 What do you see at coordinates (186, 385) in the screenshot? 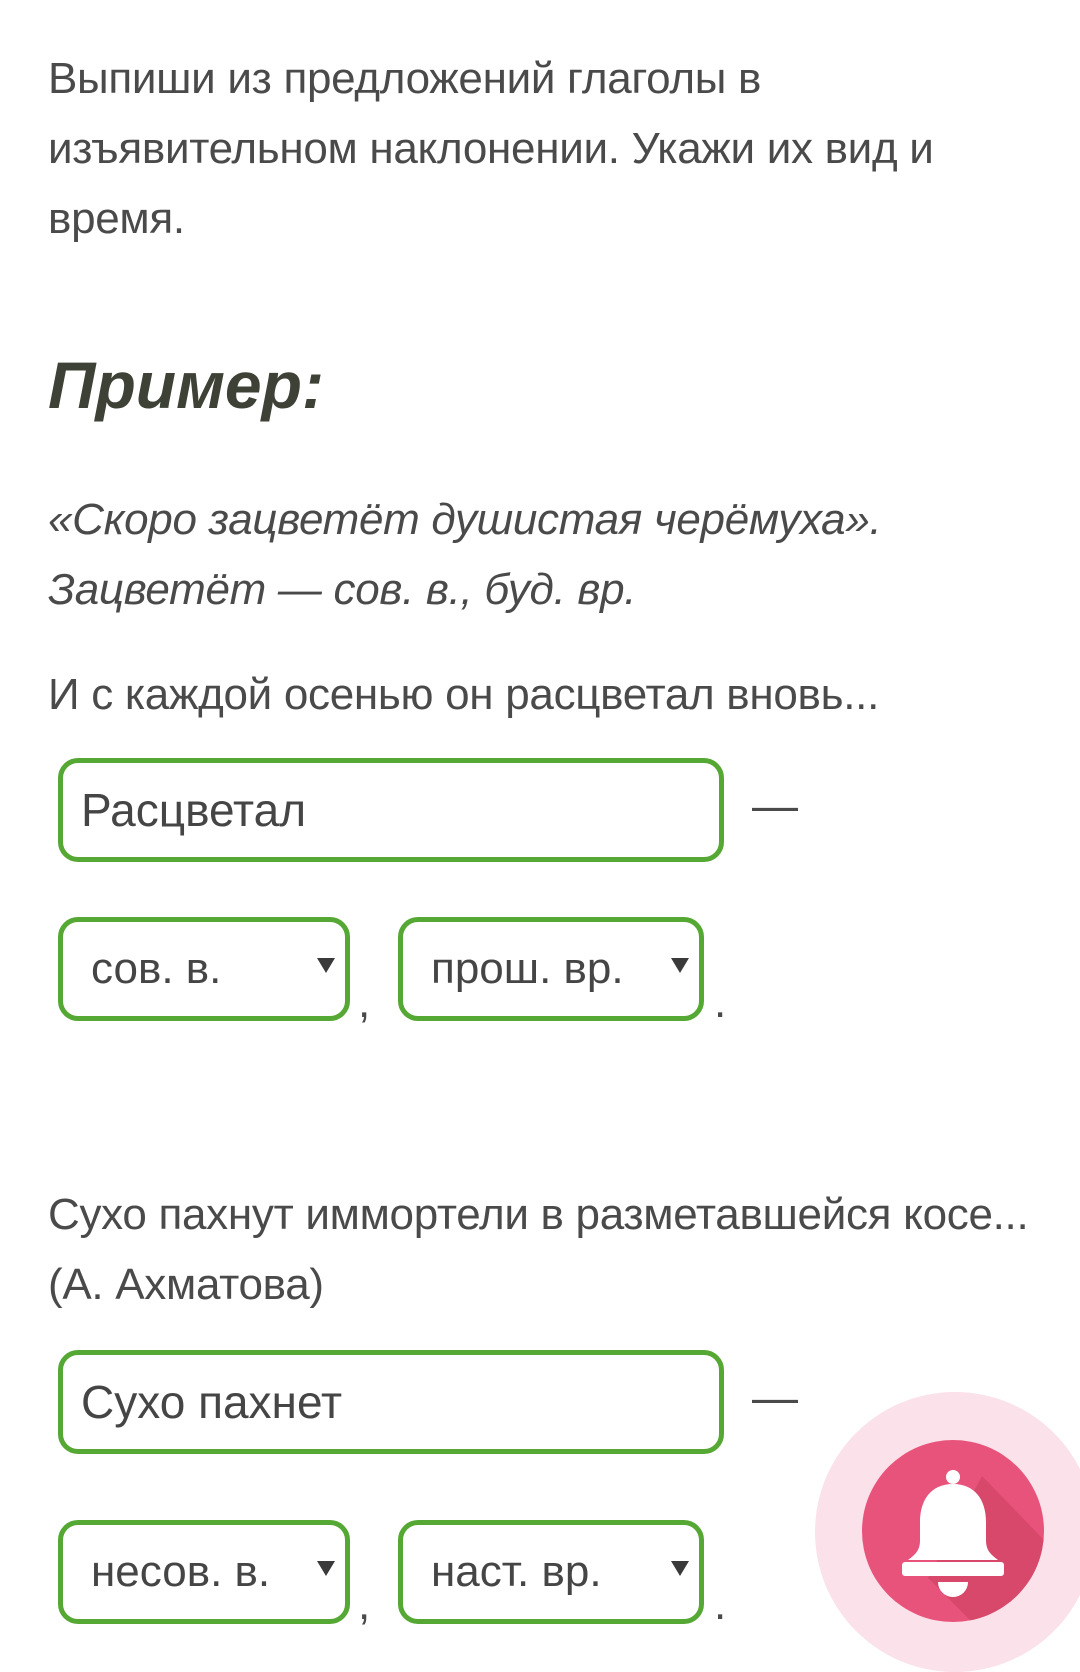
I see `example-heading: Пример:` at bounding box center [186, 385].